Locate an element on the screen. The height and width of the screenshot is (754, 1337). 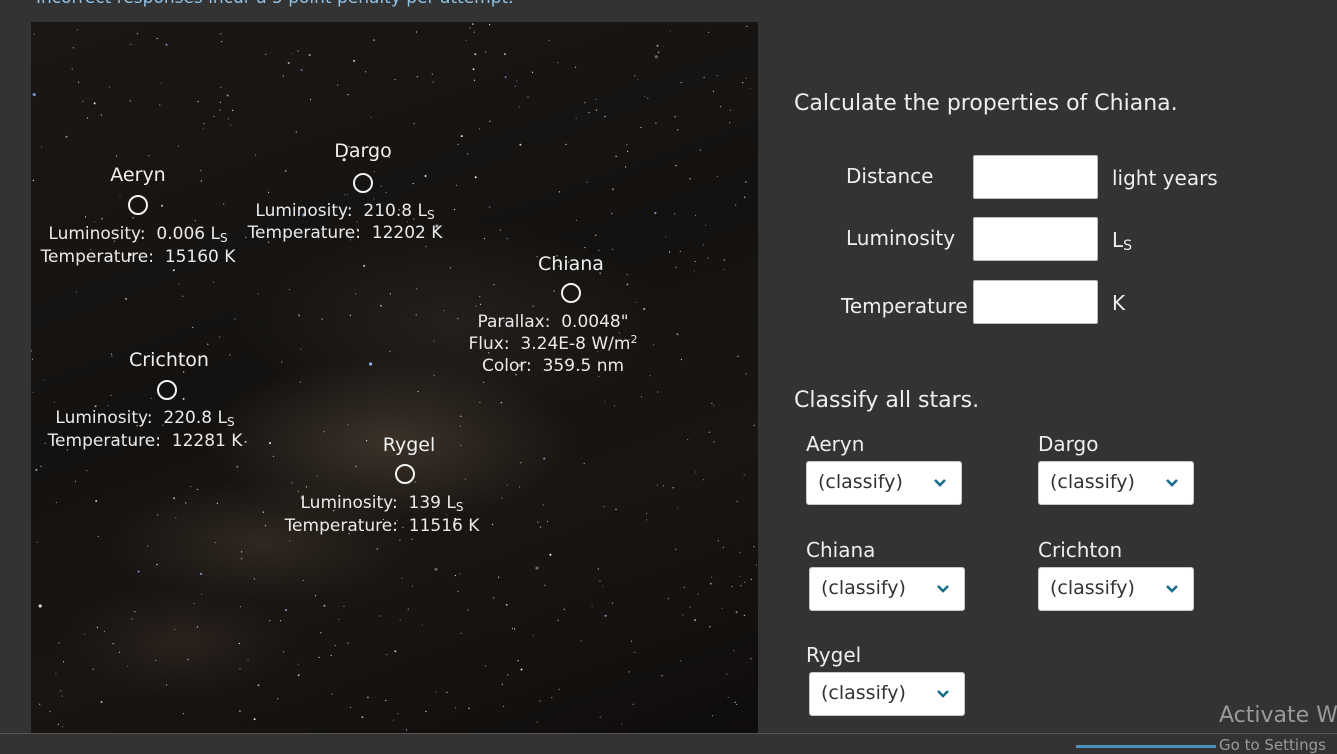
classify-label-aeryn: Aeryn is located at coordinates (835, 444).